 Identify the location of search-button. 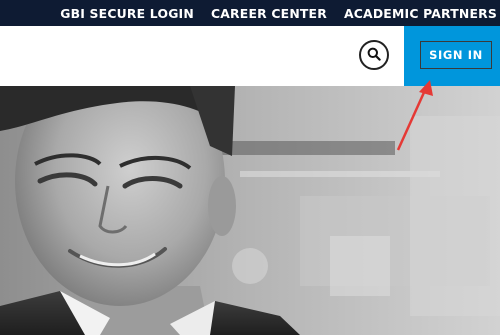
(374, 55).